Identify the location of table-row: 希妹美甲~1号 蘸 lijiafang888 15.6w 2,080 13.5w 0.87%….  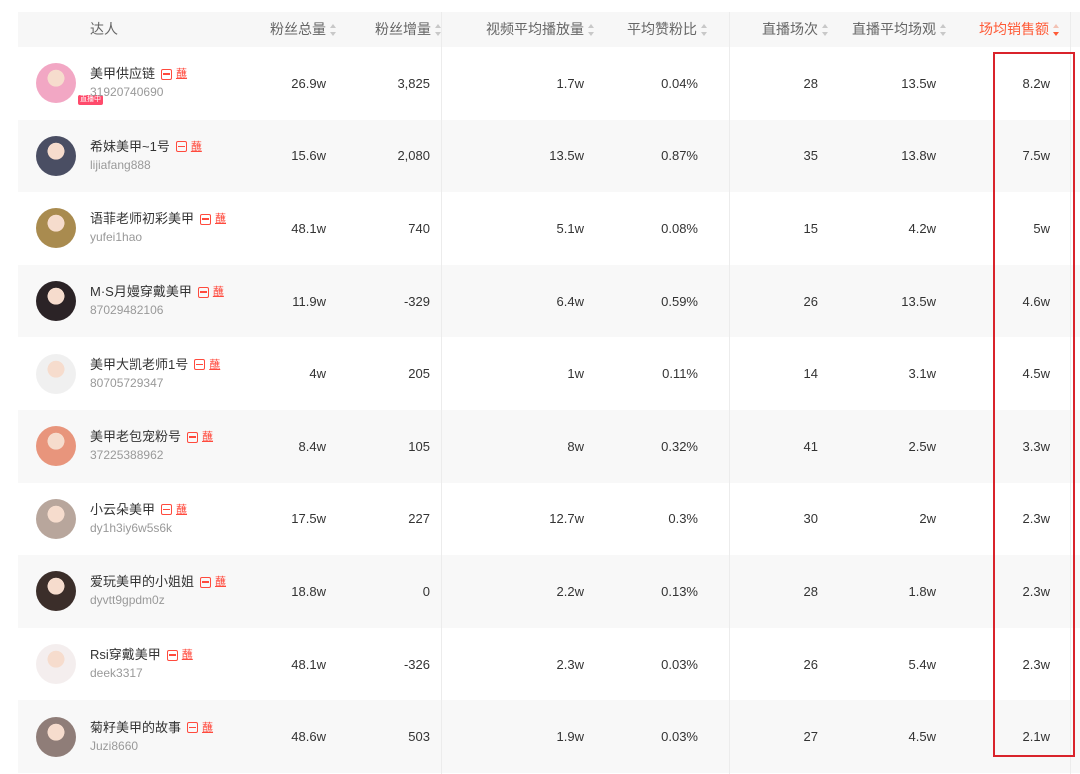
(549, 156).